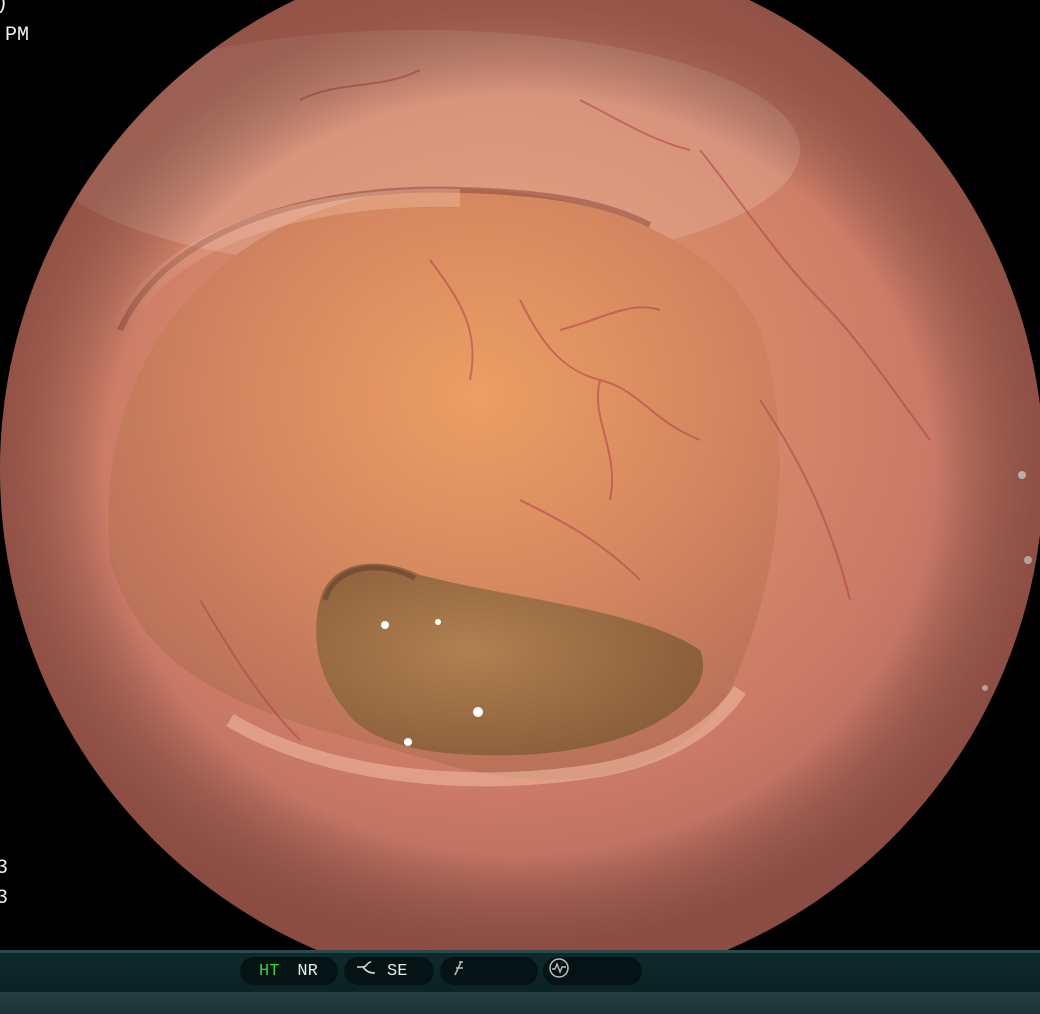 The height and width of the screenshot is (1014, 1040). Describe the element at coordinates (4, 868) in the screenshot. I see `osd-bottom-left-line1: 3` at that location.